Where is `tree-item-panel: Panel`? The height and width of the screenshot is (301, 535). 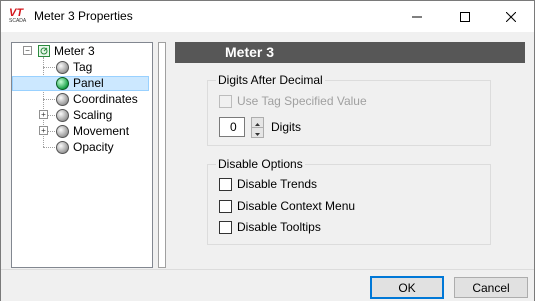
tree-item-panel: Panel is located at coordinates (82, 83).